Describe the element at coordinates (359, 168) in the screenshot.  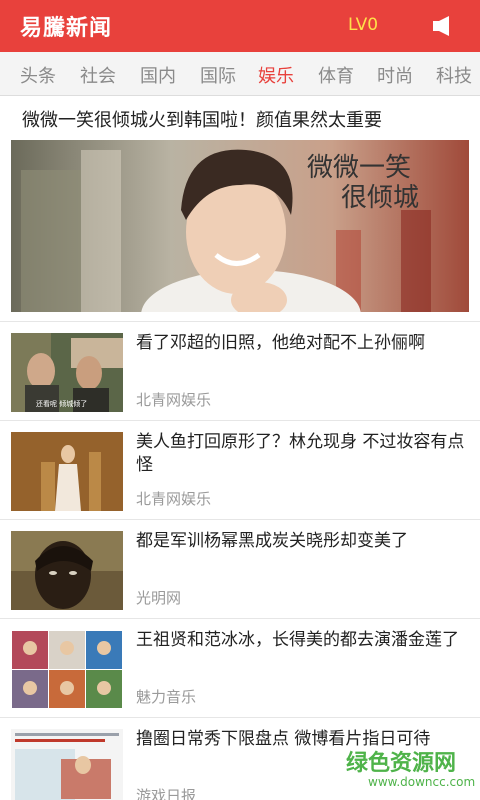
I see `hero-caption-line-1: 微微一笑` at that location.